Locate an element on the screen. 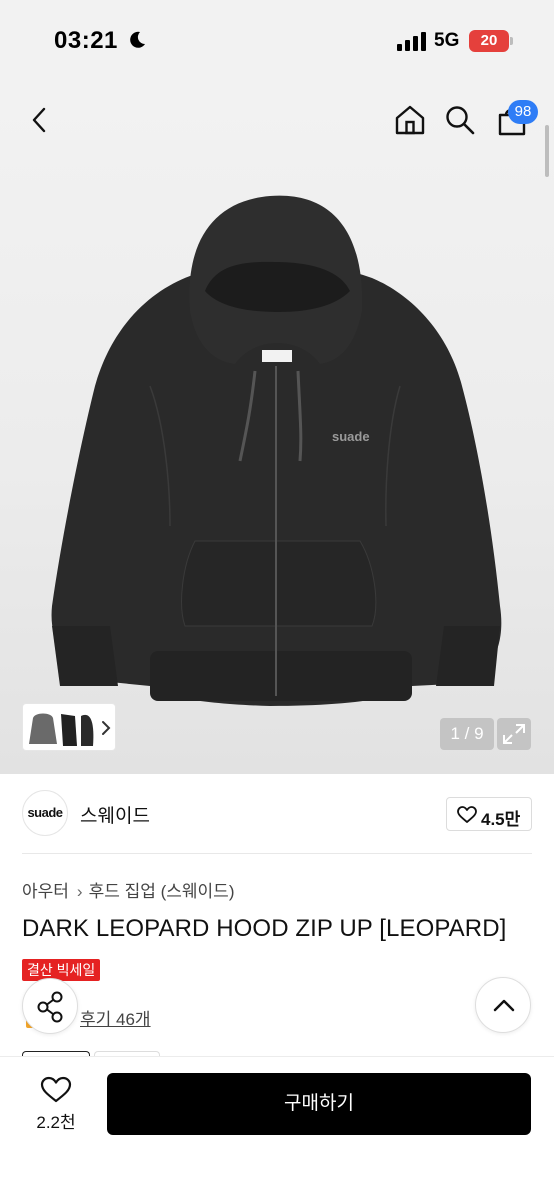 This screenshot has width=554, height=1200. chevron-up-icon is located at coordinates (504, 1005).